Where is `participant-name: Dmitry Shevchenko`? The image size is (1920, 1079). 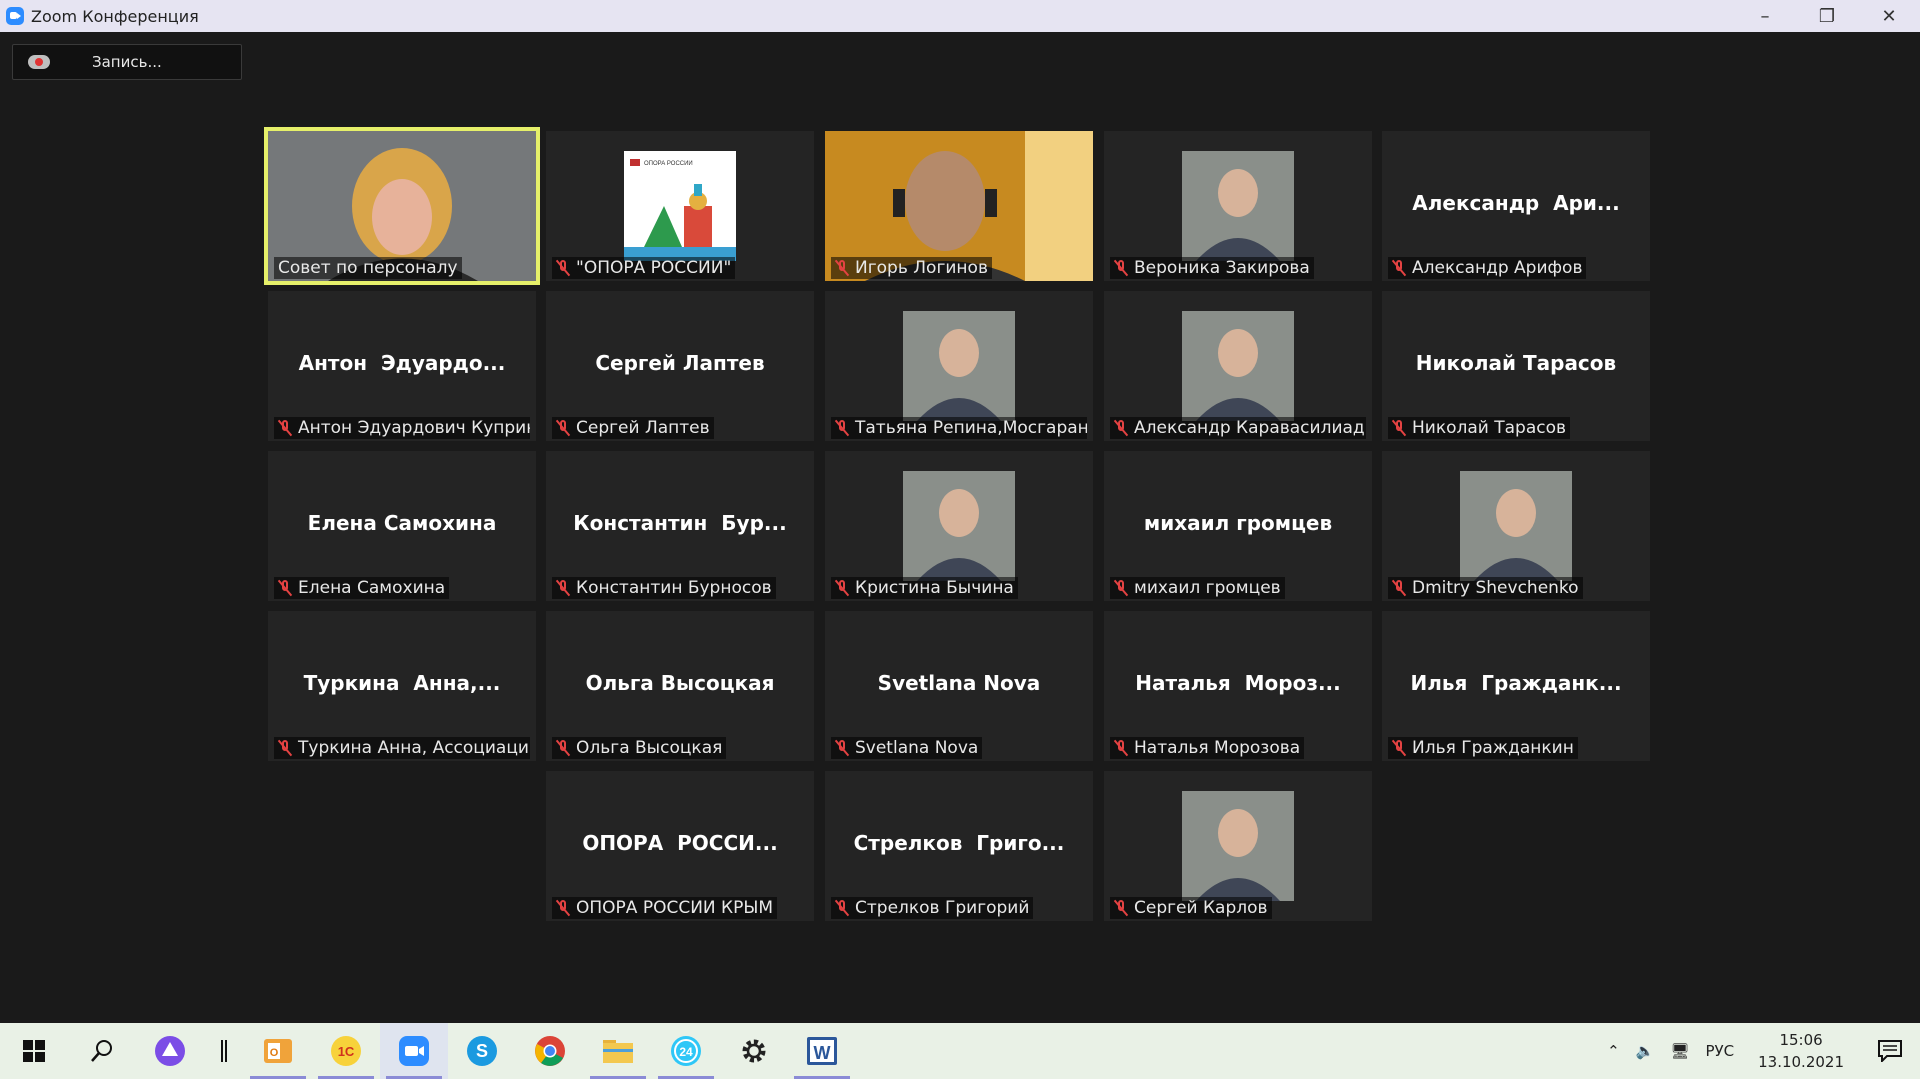
participant-name: Dmitry Shevchenko is located at coordinates (1495, 588).